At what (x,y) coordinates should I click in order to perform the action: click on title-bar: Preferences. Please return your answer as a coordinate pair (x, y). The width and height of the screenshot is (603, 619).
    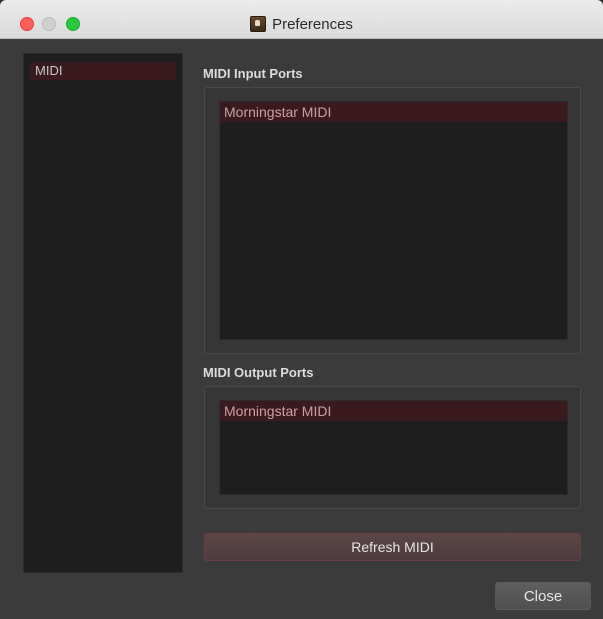
    Looking at the image, I should click on (301, 19).